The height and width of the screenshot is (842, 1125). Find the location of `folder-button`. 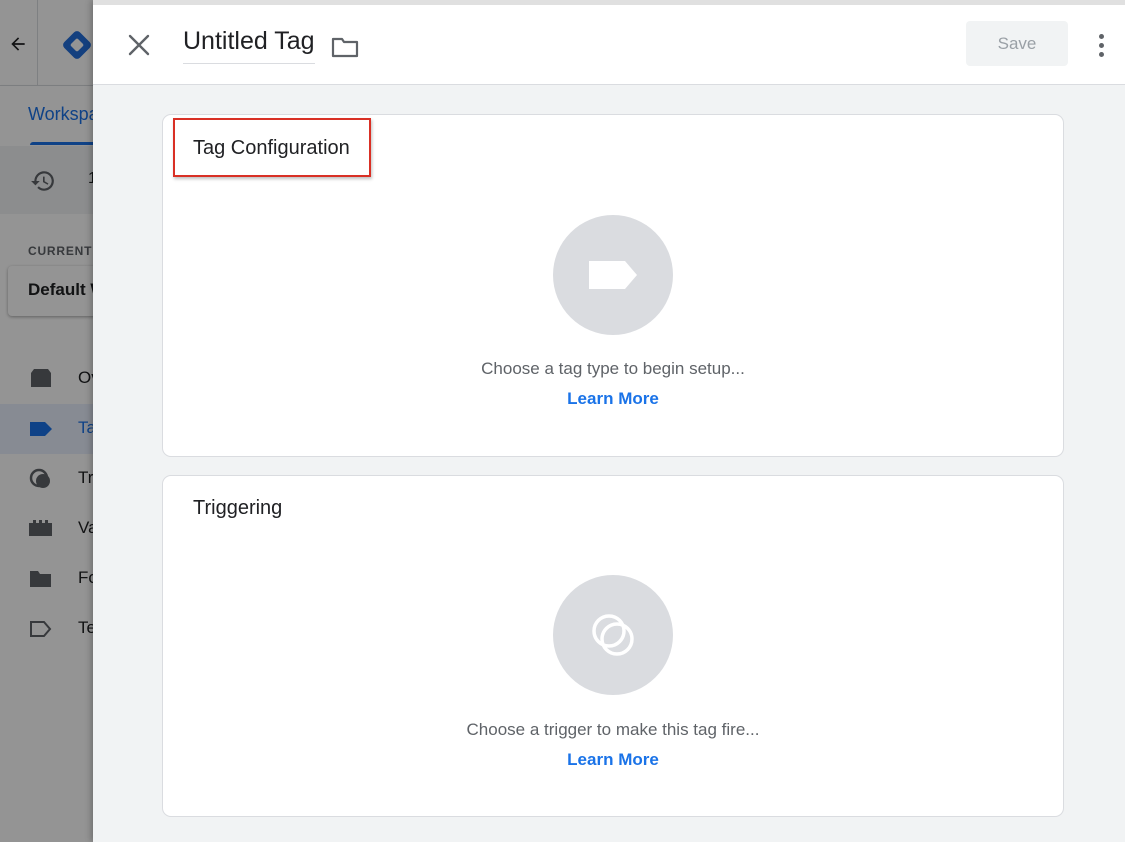

folder-button is located at coordinates (345, 47).